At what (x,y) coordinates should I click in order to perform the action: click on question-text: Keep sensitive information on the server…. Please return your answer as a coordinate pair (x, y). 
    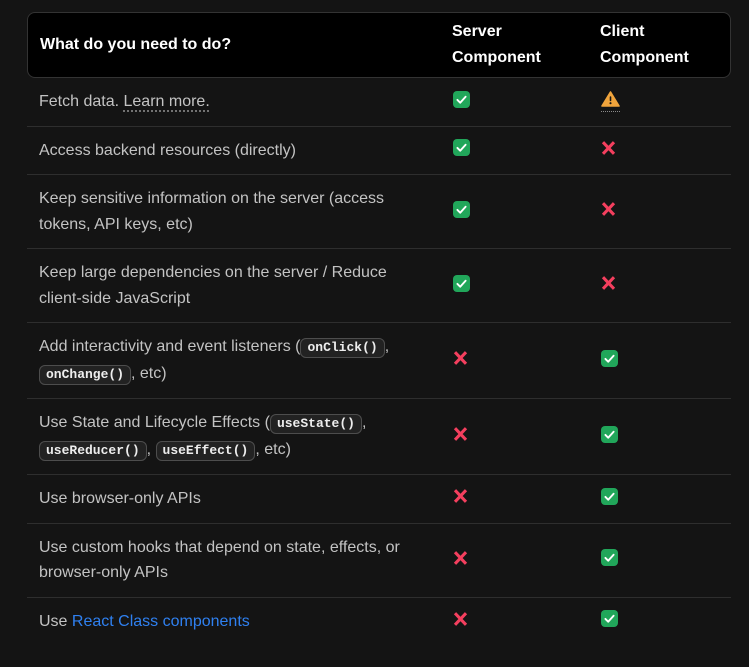
    Looking at the image, I should click on (212, 211).